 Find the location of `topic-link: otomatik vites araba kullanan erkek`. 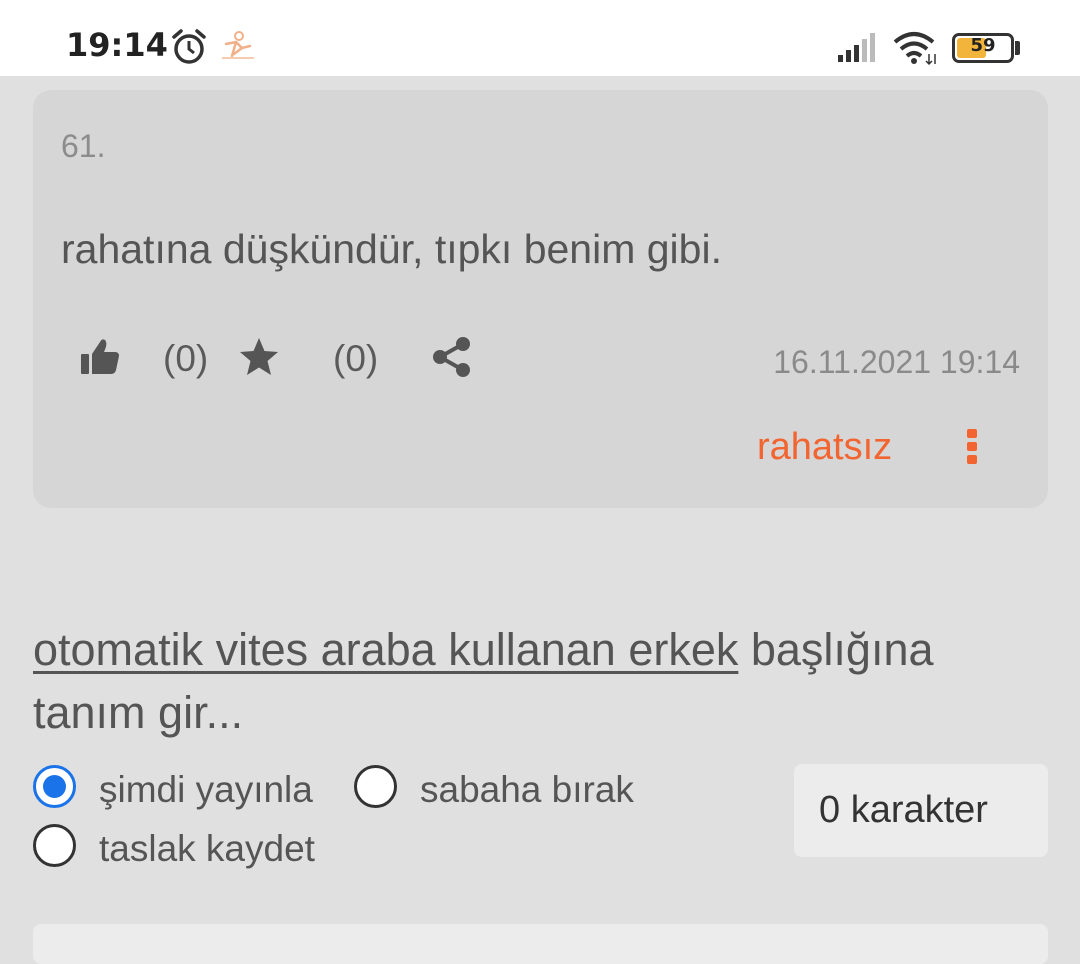

topic-link: otomatik vites araba kullanan erkek is located at coordinates (385, 649).